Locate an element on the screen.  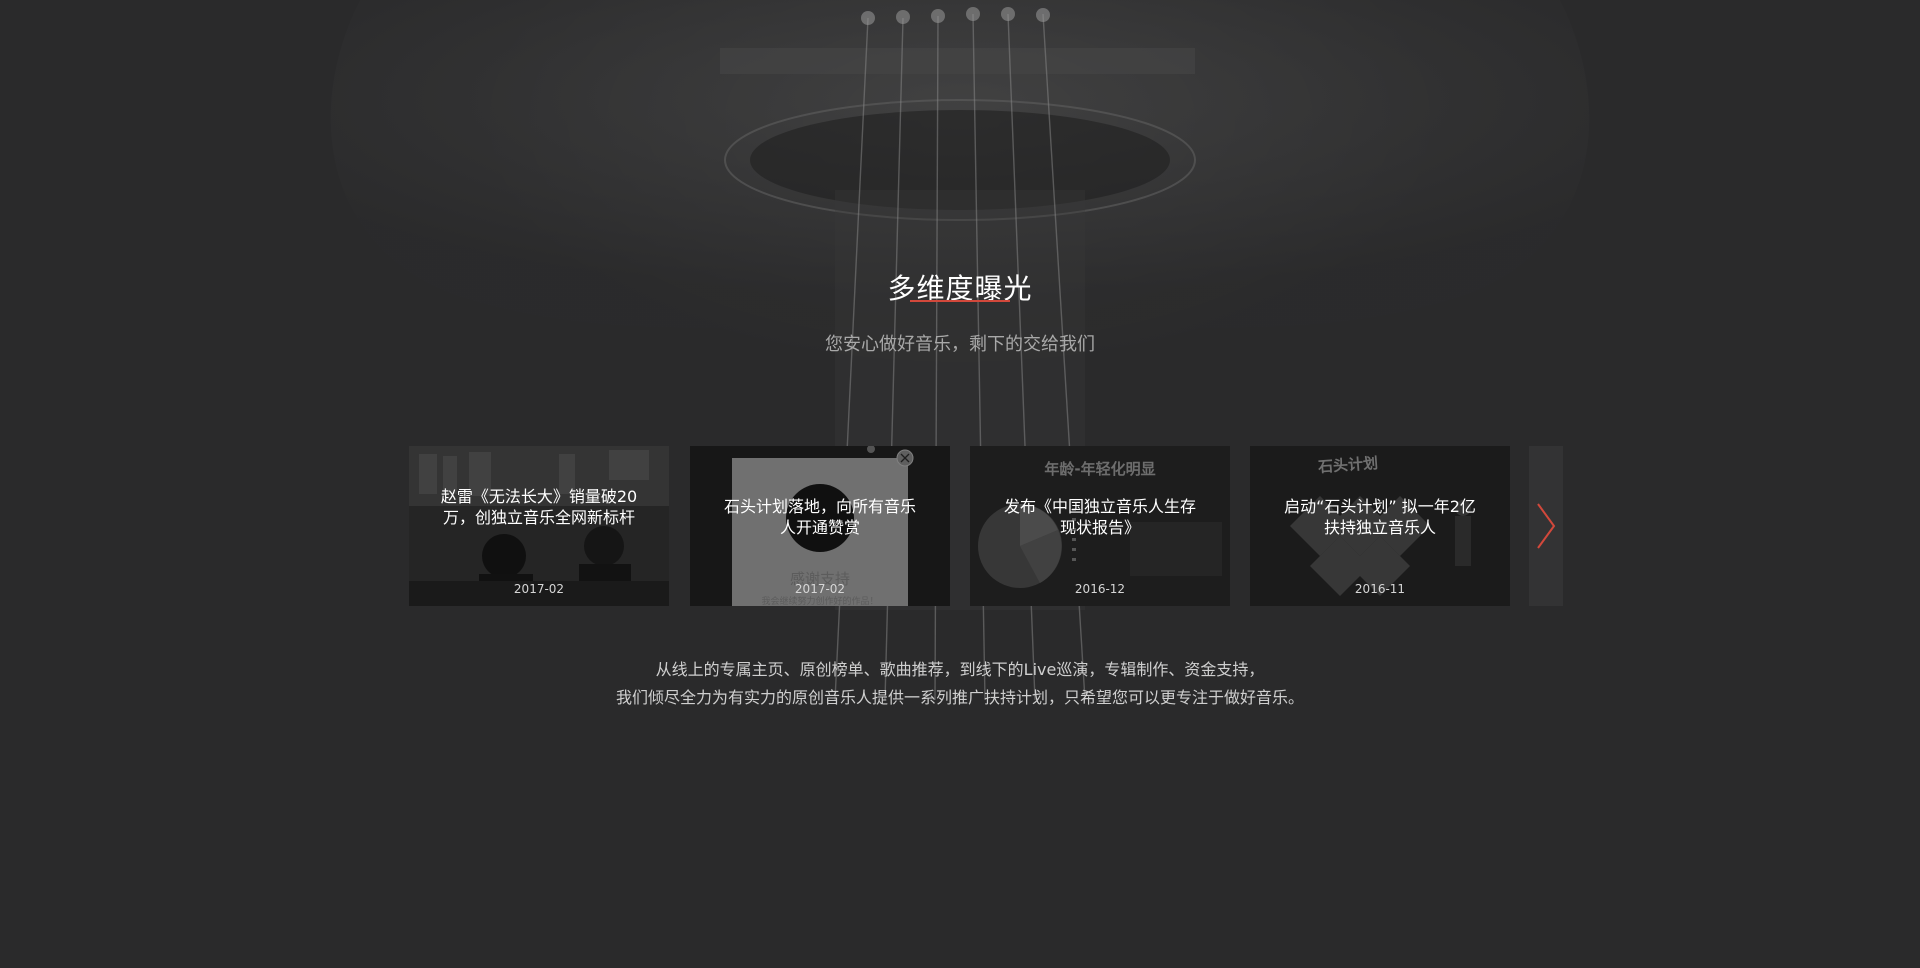
news-card: 赵雷《无法长大》销量破20万，创独立音乐全网新标杆 2017-02 is located at coordinates (539, 526).